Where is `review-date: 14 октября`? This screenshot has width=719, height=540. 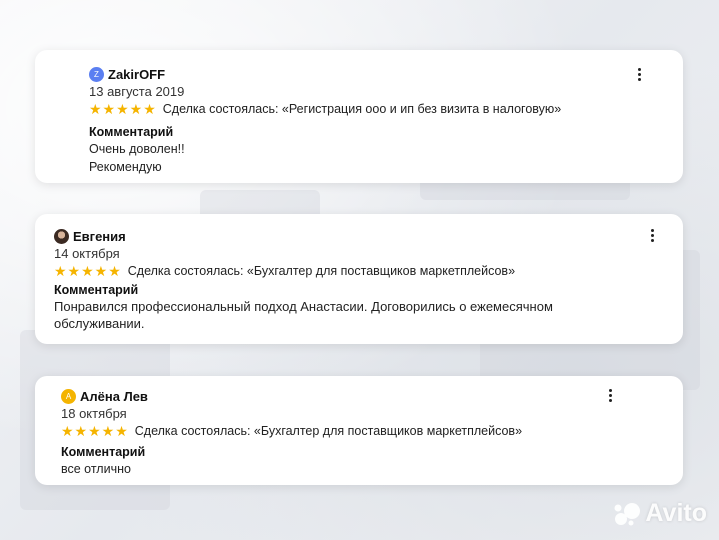 review-date: 14 октября is located at coordinates (87, 253).